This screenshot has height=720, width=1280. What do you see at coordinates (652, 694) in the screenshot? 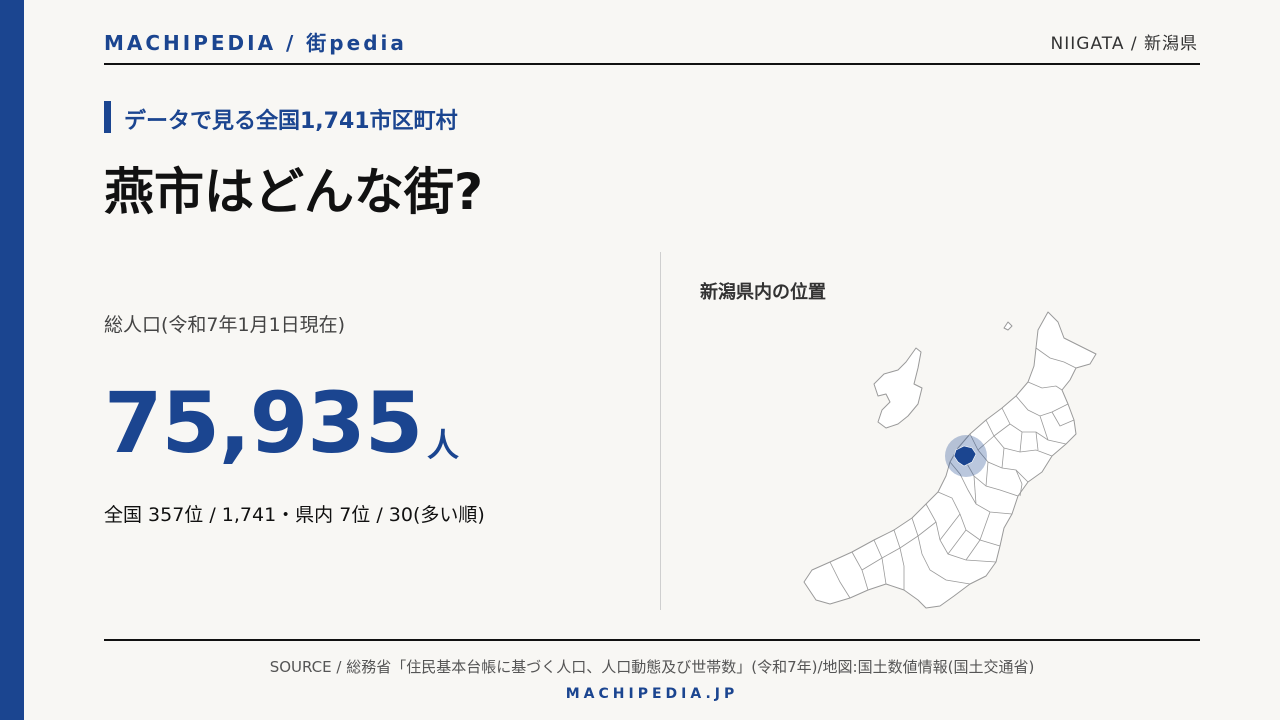
I see `footer-site-link: MACHIPEDIA.JP` at bounding box center [652, 694].